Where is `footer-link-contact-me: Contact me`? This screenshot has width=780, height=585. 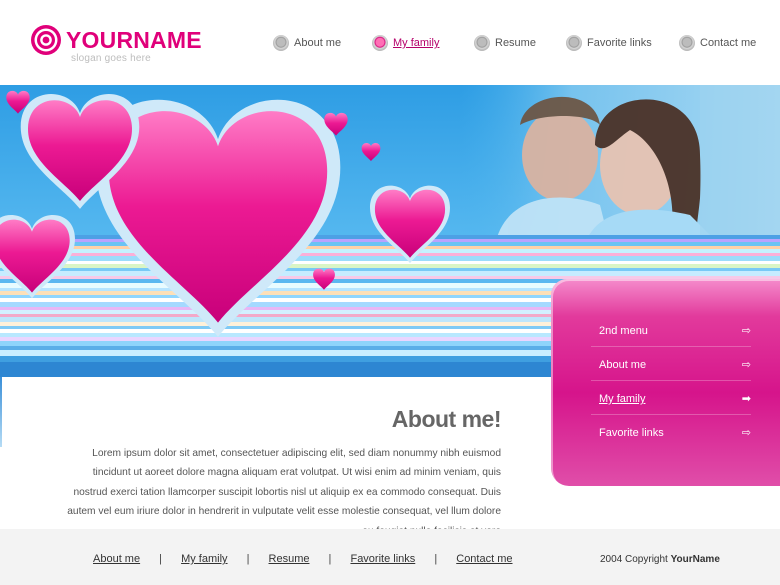 footer-link-contact-me: Contact me is located at coordinates (484, 559).